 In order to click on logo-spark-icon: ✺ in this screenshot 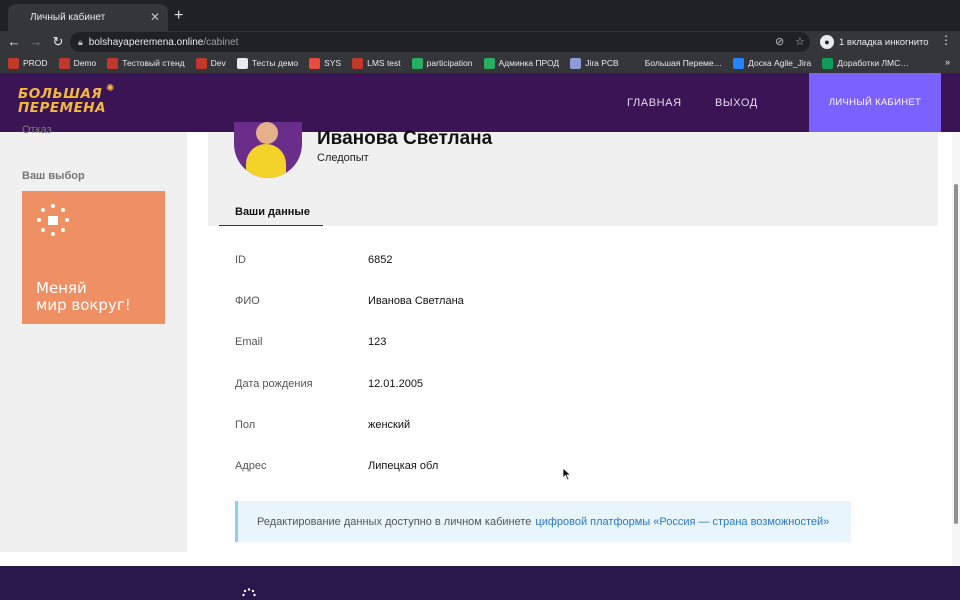, I will do `click(110, 88)`.